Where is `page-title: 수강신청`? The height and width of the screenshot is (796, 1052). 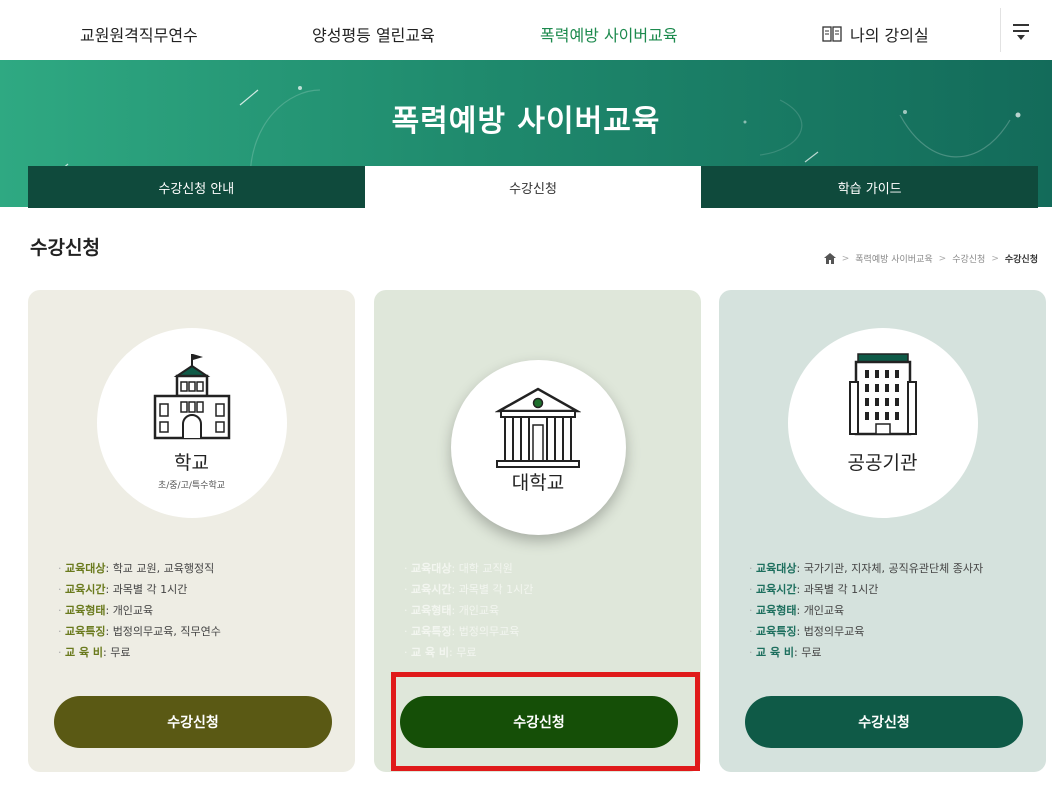 page-title: 수강신청 is located at coordinates (65, 248).